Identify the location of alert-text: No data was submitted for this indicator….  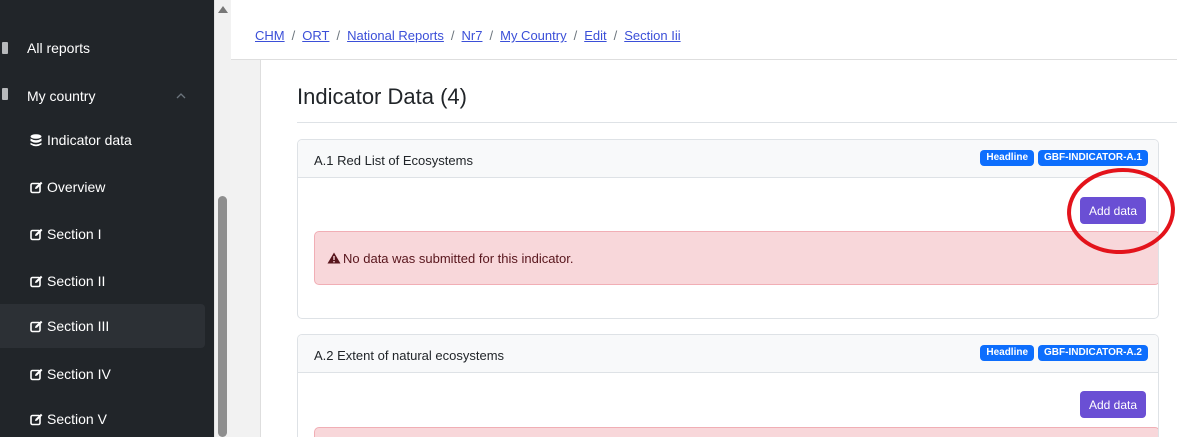
(458, 258).